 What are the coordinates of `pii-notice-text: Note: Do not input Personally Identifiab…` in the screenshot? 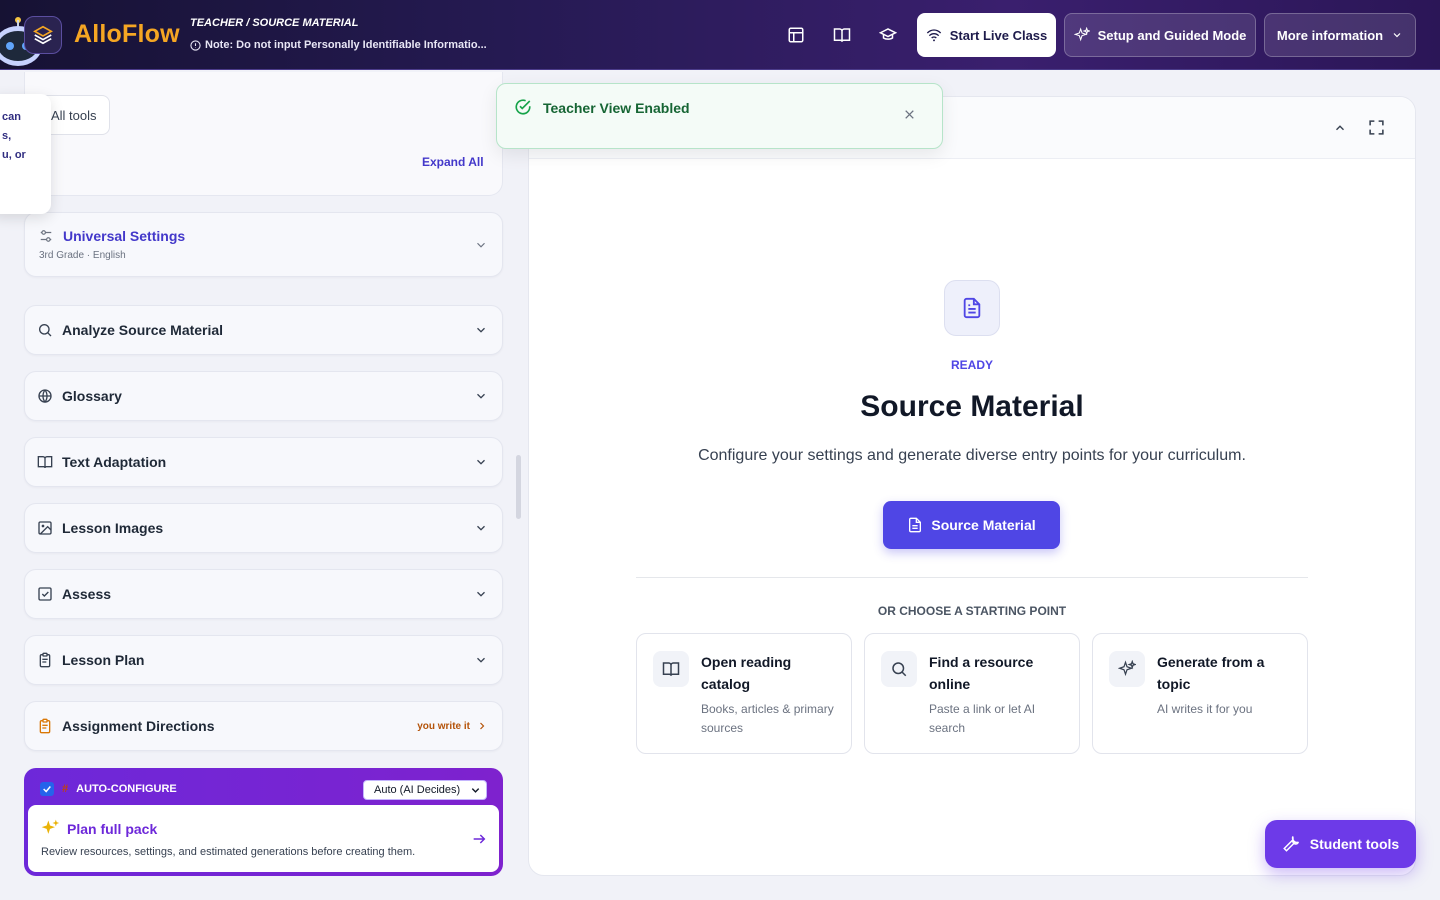 It's located at (346, 45).